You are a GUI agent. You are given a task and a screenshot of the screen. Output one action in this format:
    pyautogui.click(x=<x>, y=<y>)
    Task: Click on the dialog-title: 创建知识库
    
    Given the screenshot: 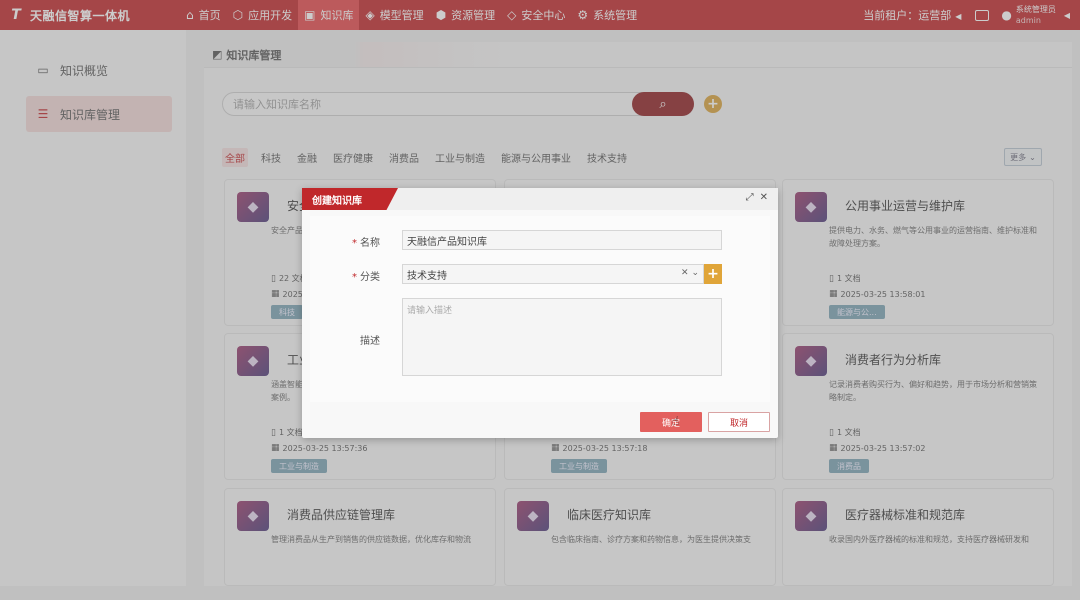 What is the action you would take?
    pyautogui.click(x=350, y=199)
    